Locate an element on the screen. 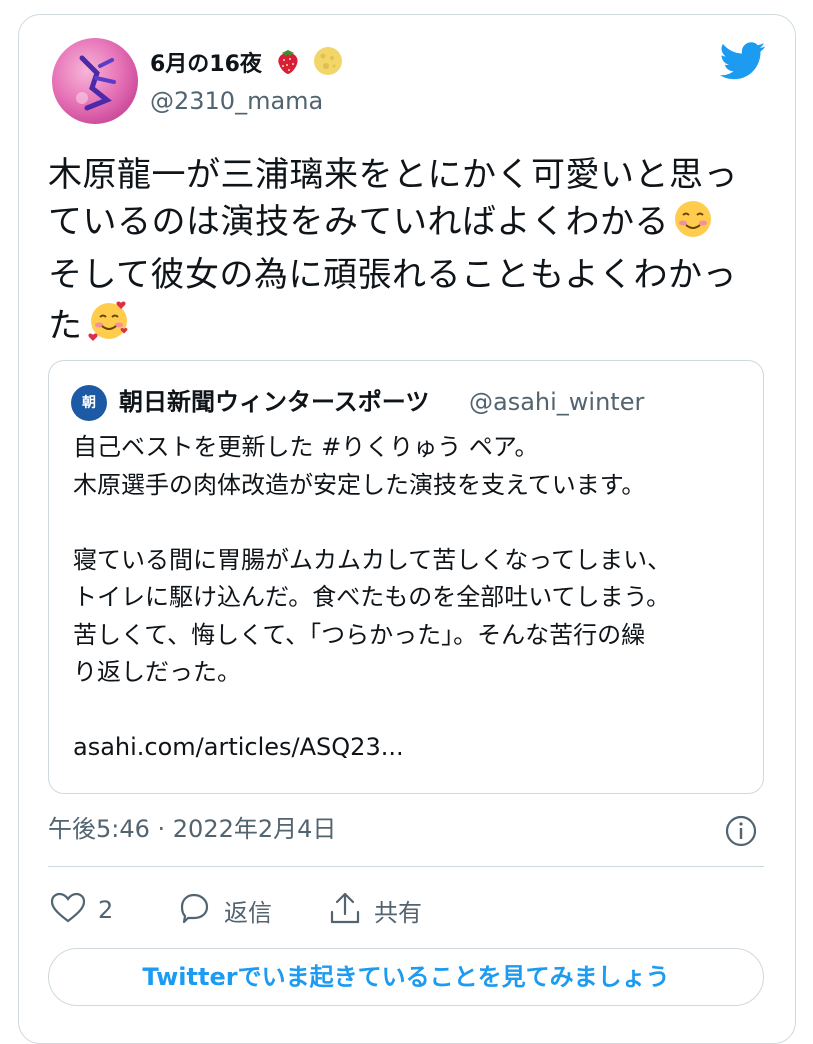 This screenshot has height=1044, width=813. divider is located at coordinates (406, 866).